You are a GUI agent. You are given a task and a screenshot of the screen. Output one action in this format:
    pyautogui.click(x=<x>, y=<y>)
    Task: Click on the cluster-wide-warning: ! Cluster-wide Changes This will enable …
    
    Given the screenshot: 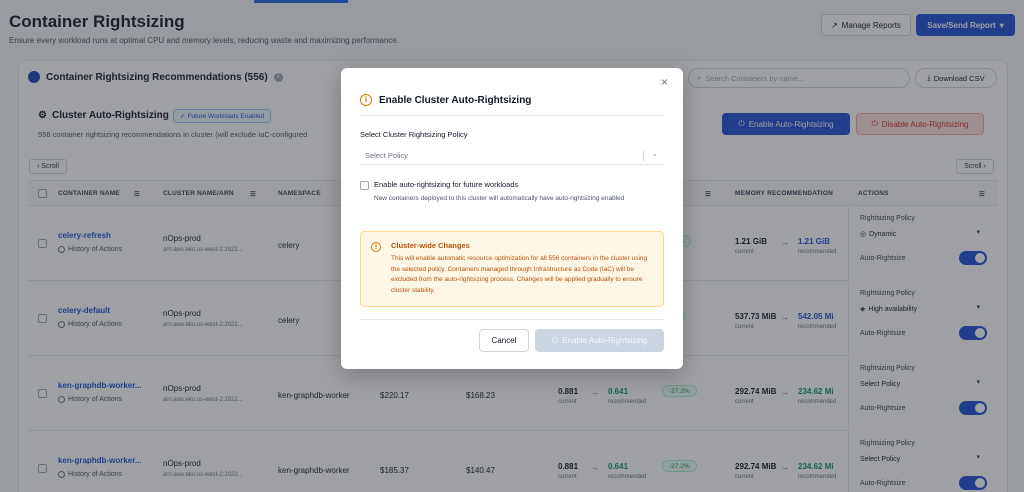 What is the action you would take?
    pyautogui.click(x=512, y=269)
    